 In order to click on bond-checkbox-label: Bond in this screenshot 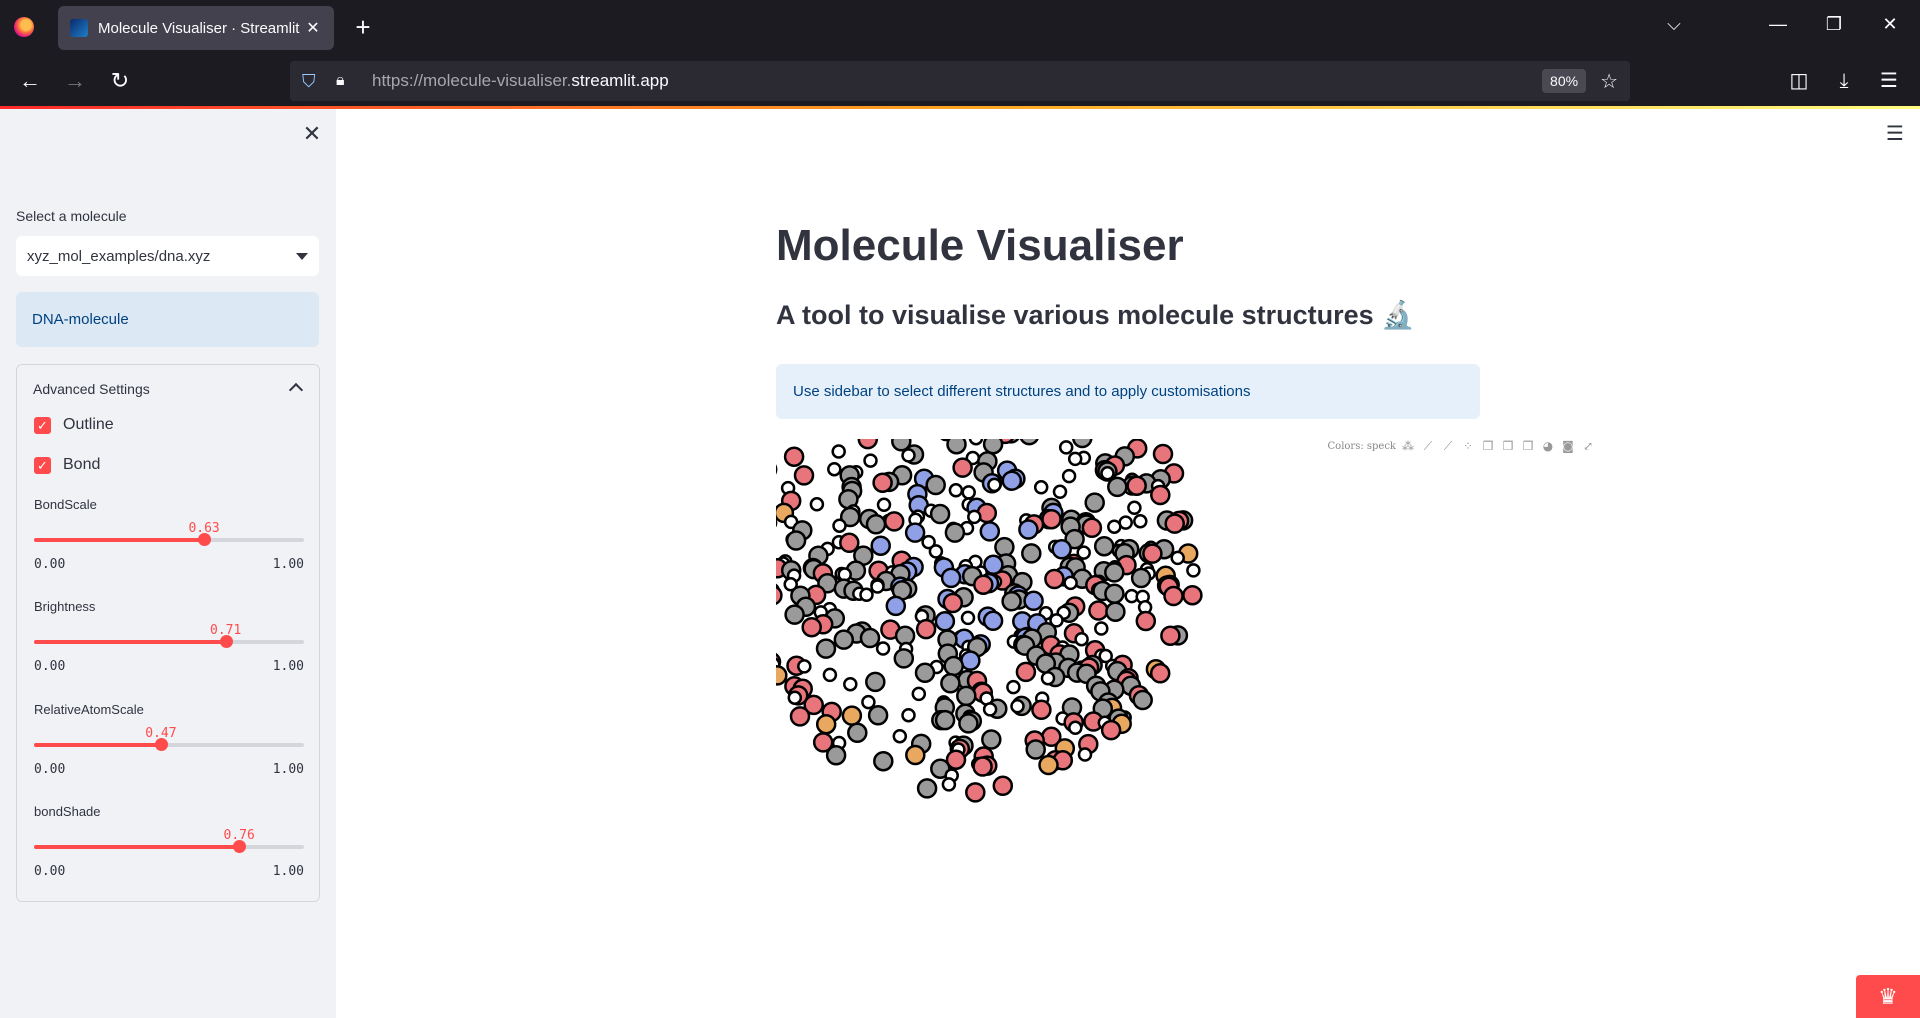, I will do `click(82, 464)`.